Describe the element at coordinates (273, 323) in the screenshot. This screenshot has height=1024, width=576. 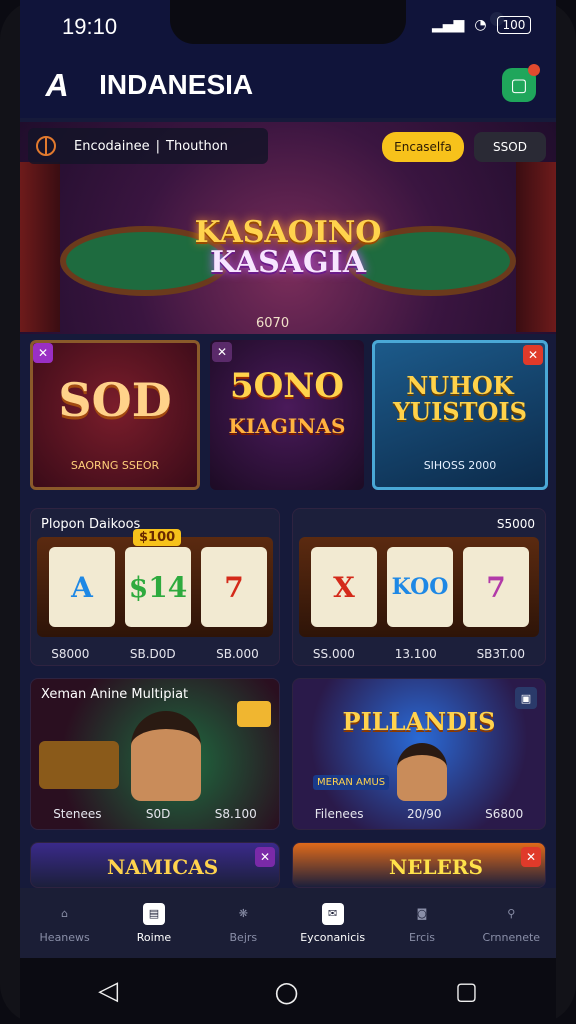
I see `hero-subtitle: 6070` at that location.